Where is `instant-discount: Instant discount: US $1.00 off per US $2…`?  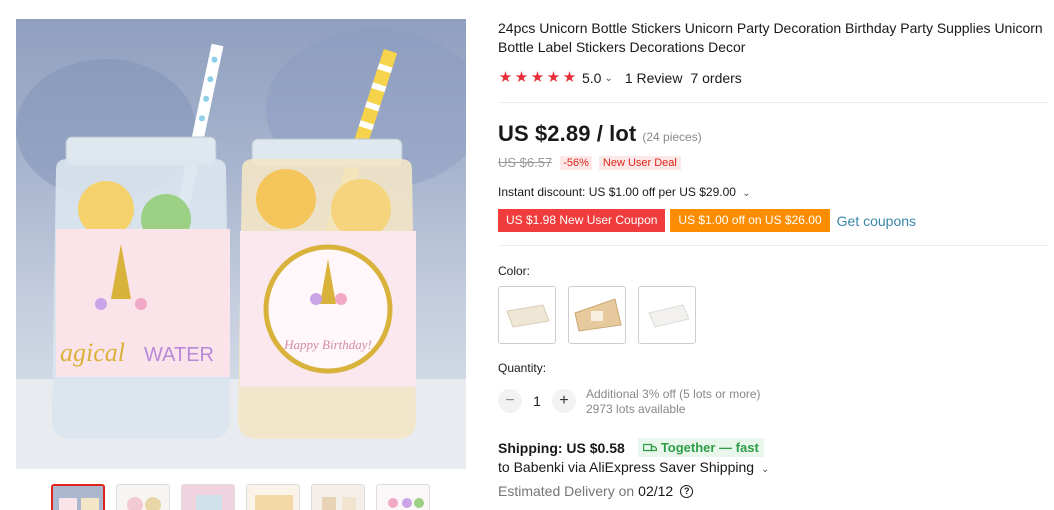 instant-discount: Instant discount: US $1.00 off per US $2… is located at coordinates (624, 192).